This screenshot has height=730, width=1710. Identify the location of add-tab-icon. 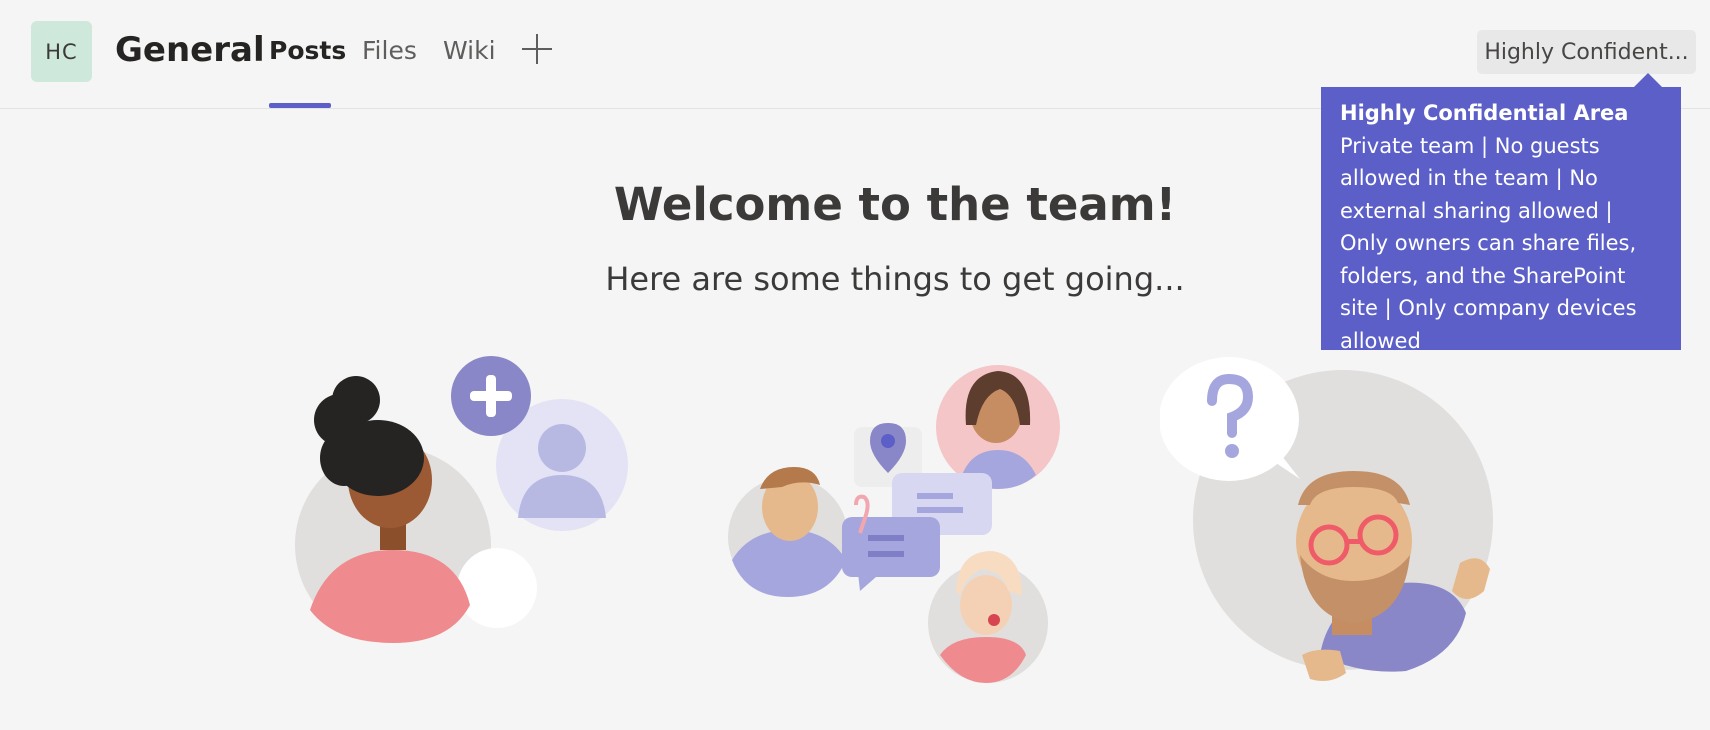
(537, 49).